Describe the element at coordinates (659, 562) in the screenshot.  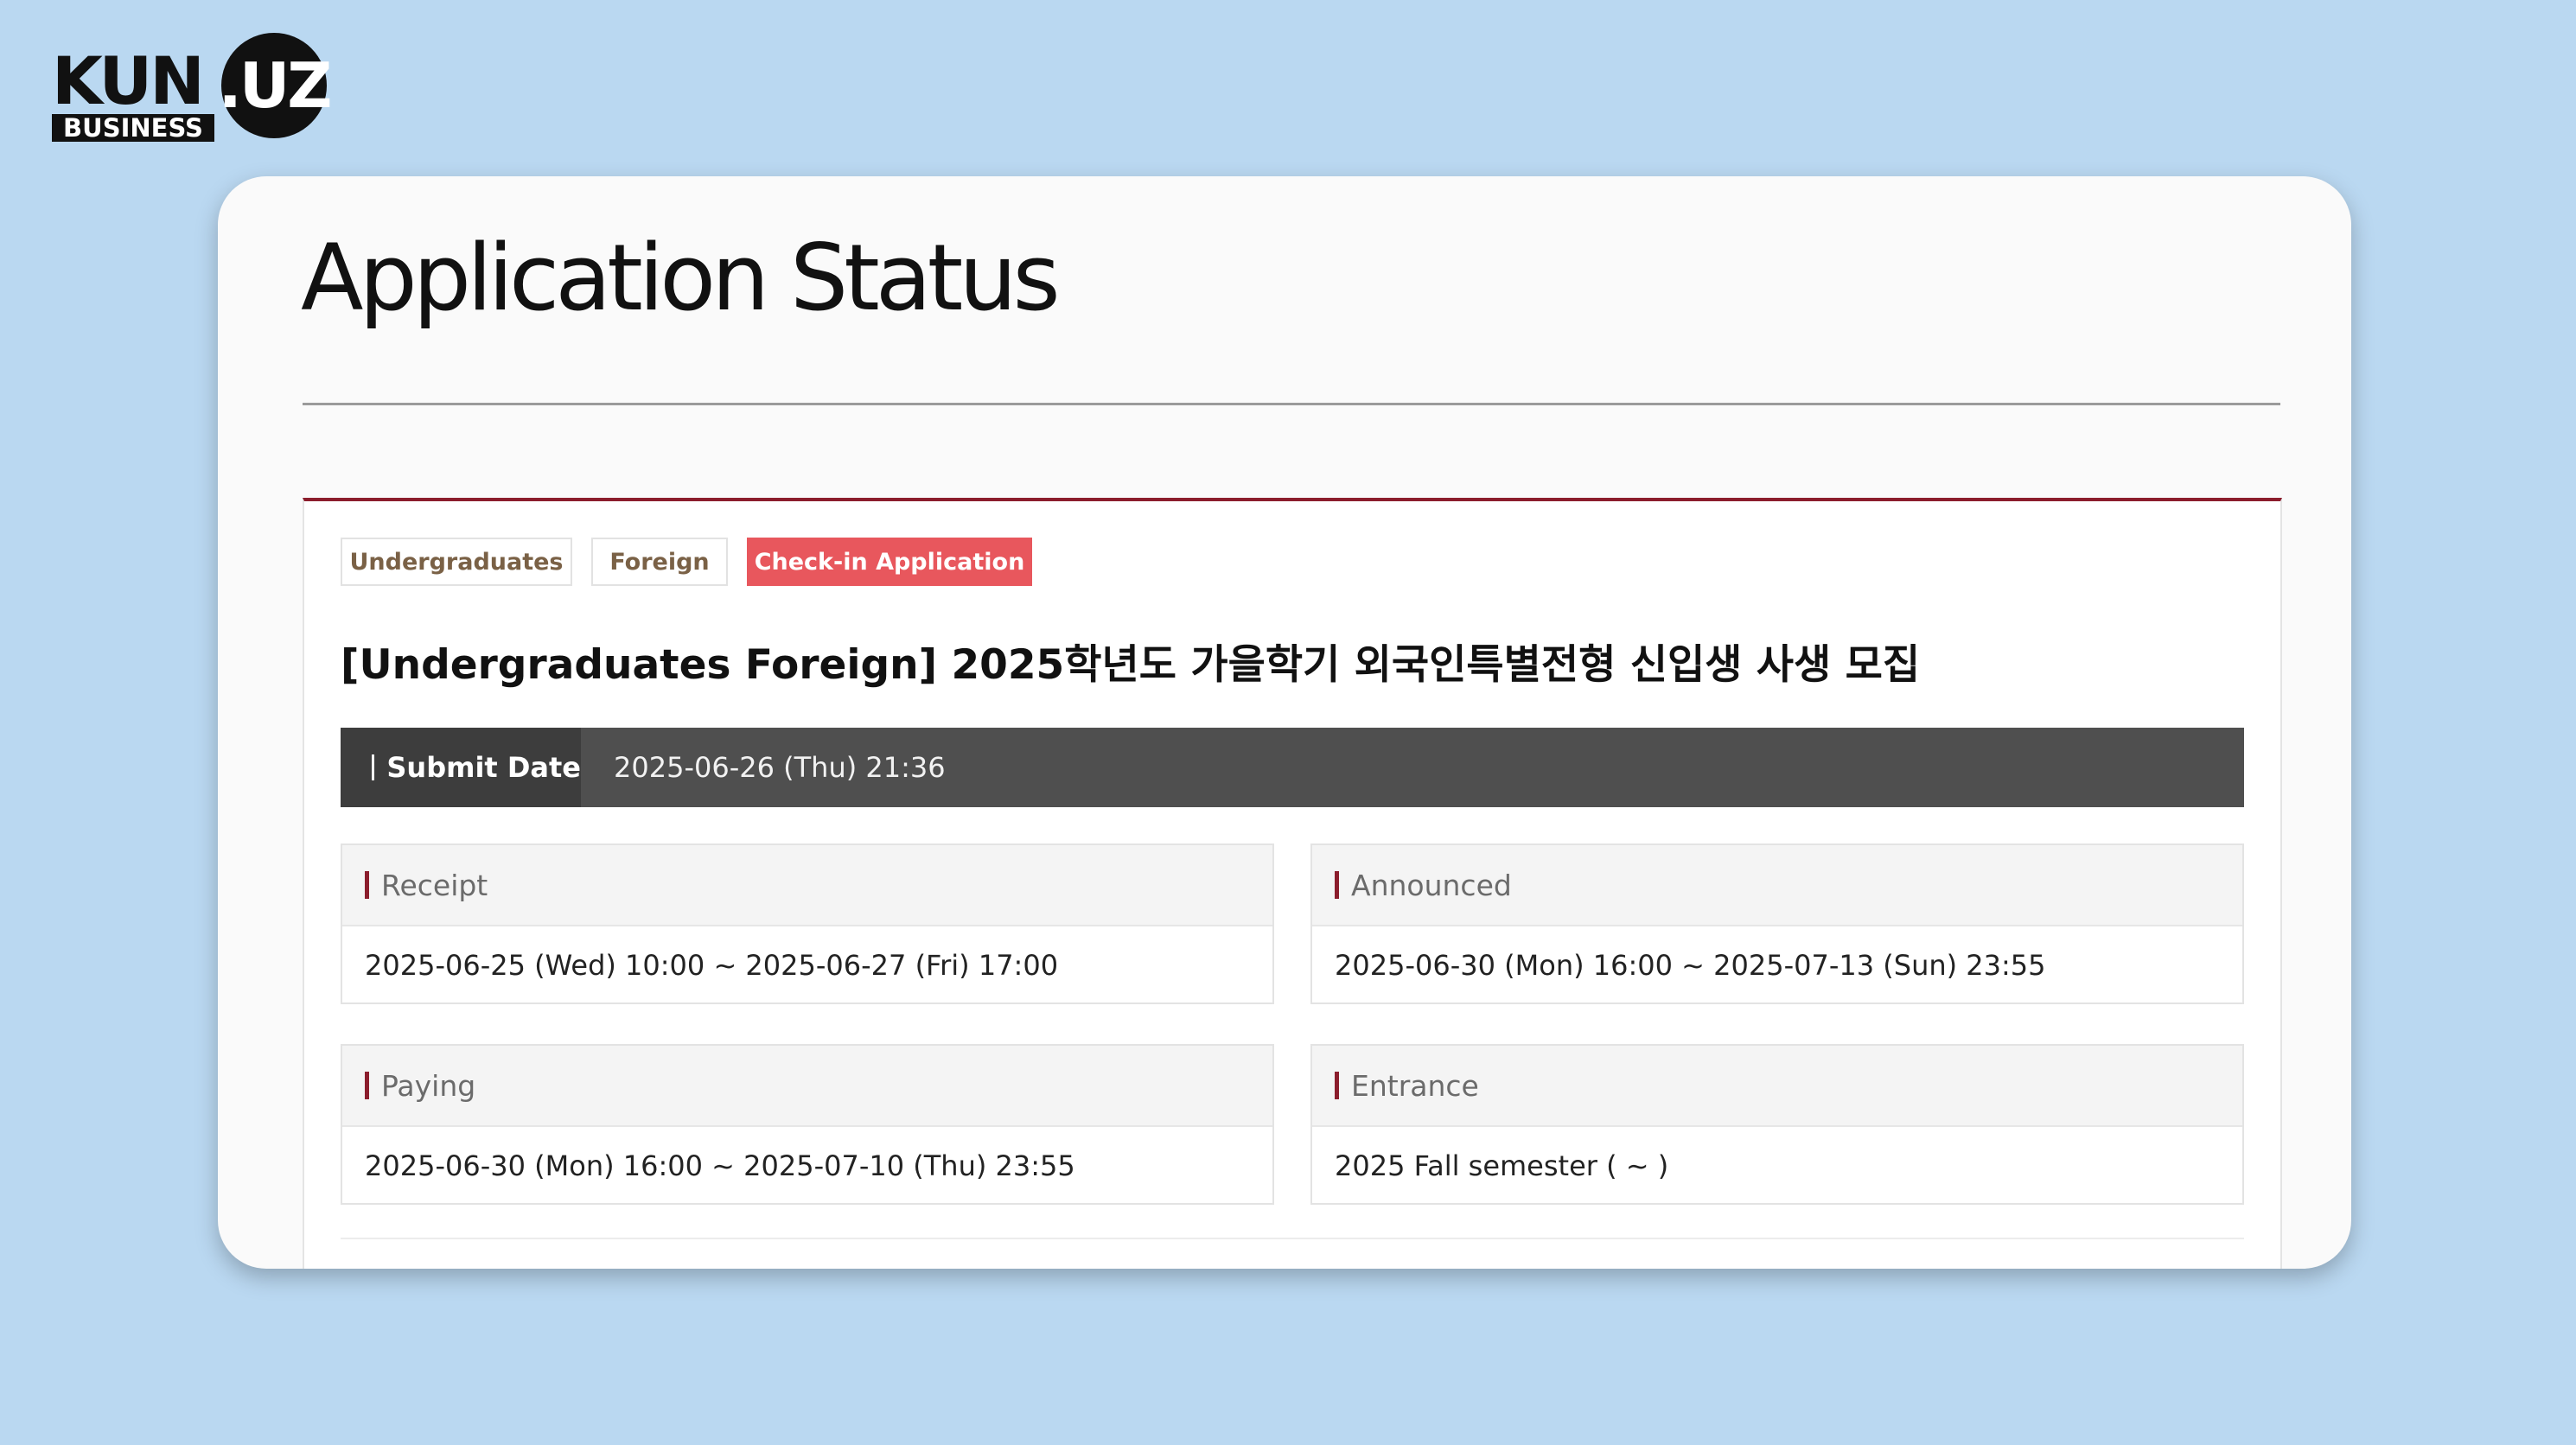
I see `tab-foreign: Foreign` at that location.